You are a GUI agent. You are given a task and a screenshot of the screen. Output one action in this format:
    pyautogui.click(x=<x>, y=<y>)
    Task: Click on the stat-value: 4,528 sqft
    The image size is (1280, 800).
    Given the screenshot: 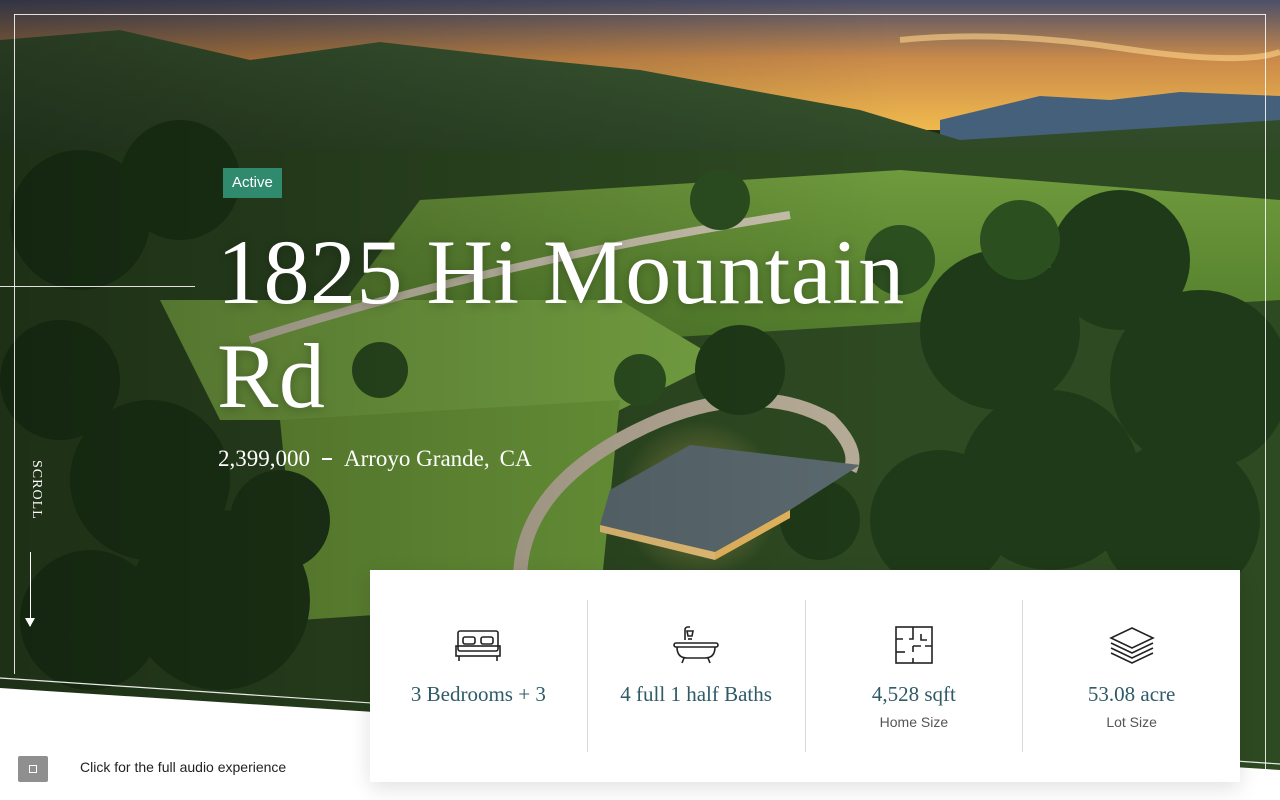 What is the action you would take?
    pyautogui.click(x=913, y=694)
    